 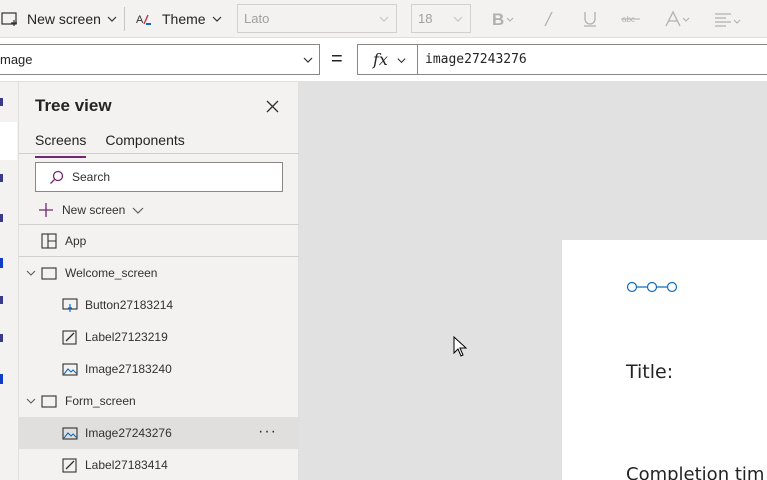 What do you see at coordinates (159, 153) in the screenshot?
I see `tab-divider` at bounding box center [159, 153].